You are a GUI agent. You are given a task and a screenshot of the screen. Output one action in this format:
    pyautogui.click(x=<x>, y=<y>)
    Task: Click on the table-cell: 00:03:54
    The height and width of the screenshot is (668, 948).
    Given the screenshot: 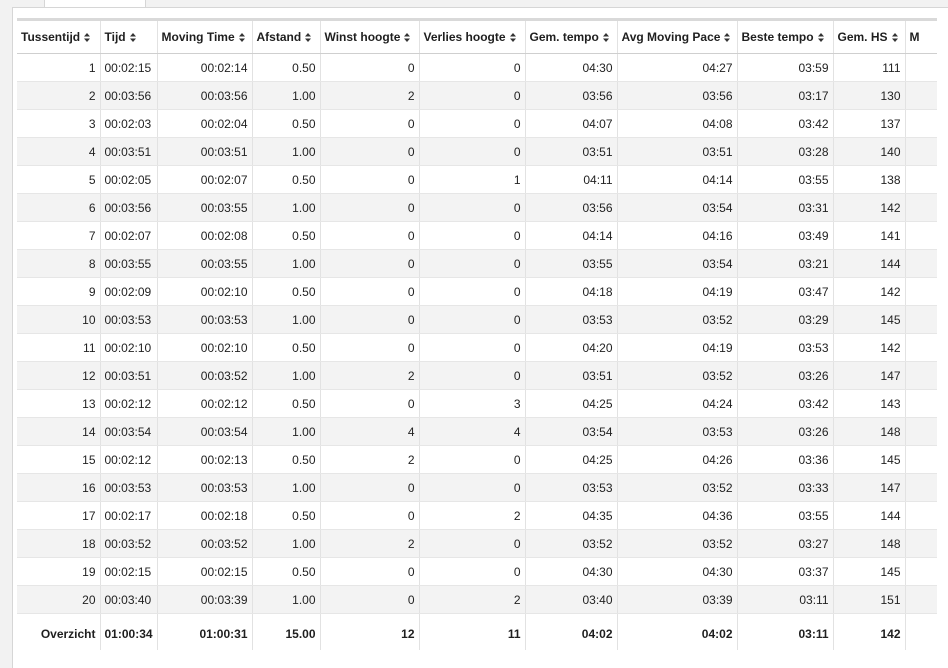 What is the action you would take?
    pyautogui.click(x=129, y=431)
    